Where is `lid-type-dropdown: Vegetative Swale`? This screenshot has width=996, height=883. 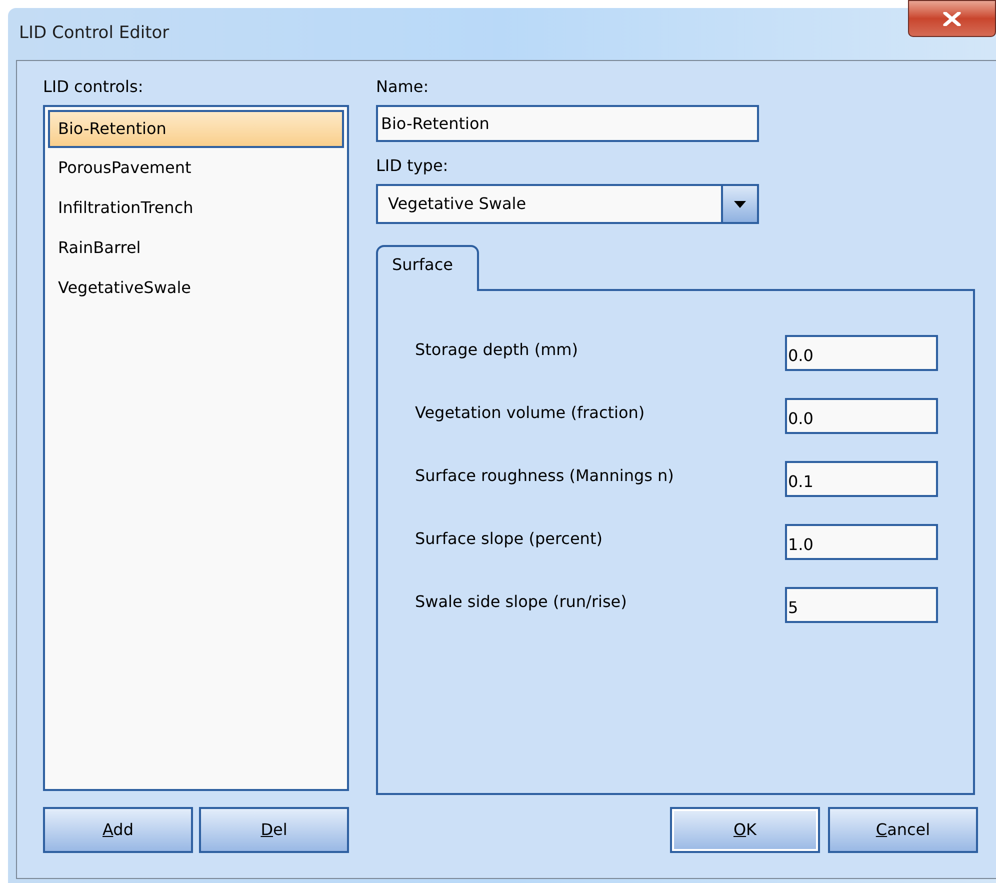 lid-type-dropdown: Vegetative Swale is located at coordinates (567, 204).